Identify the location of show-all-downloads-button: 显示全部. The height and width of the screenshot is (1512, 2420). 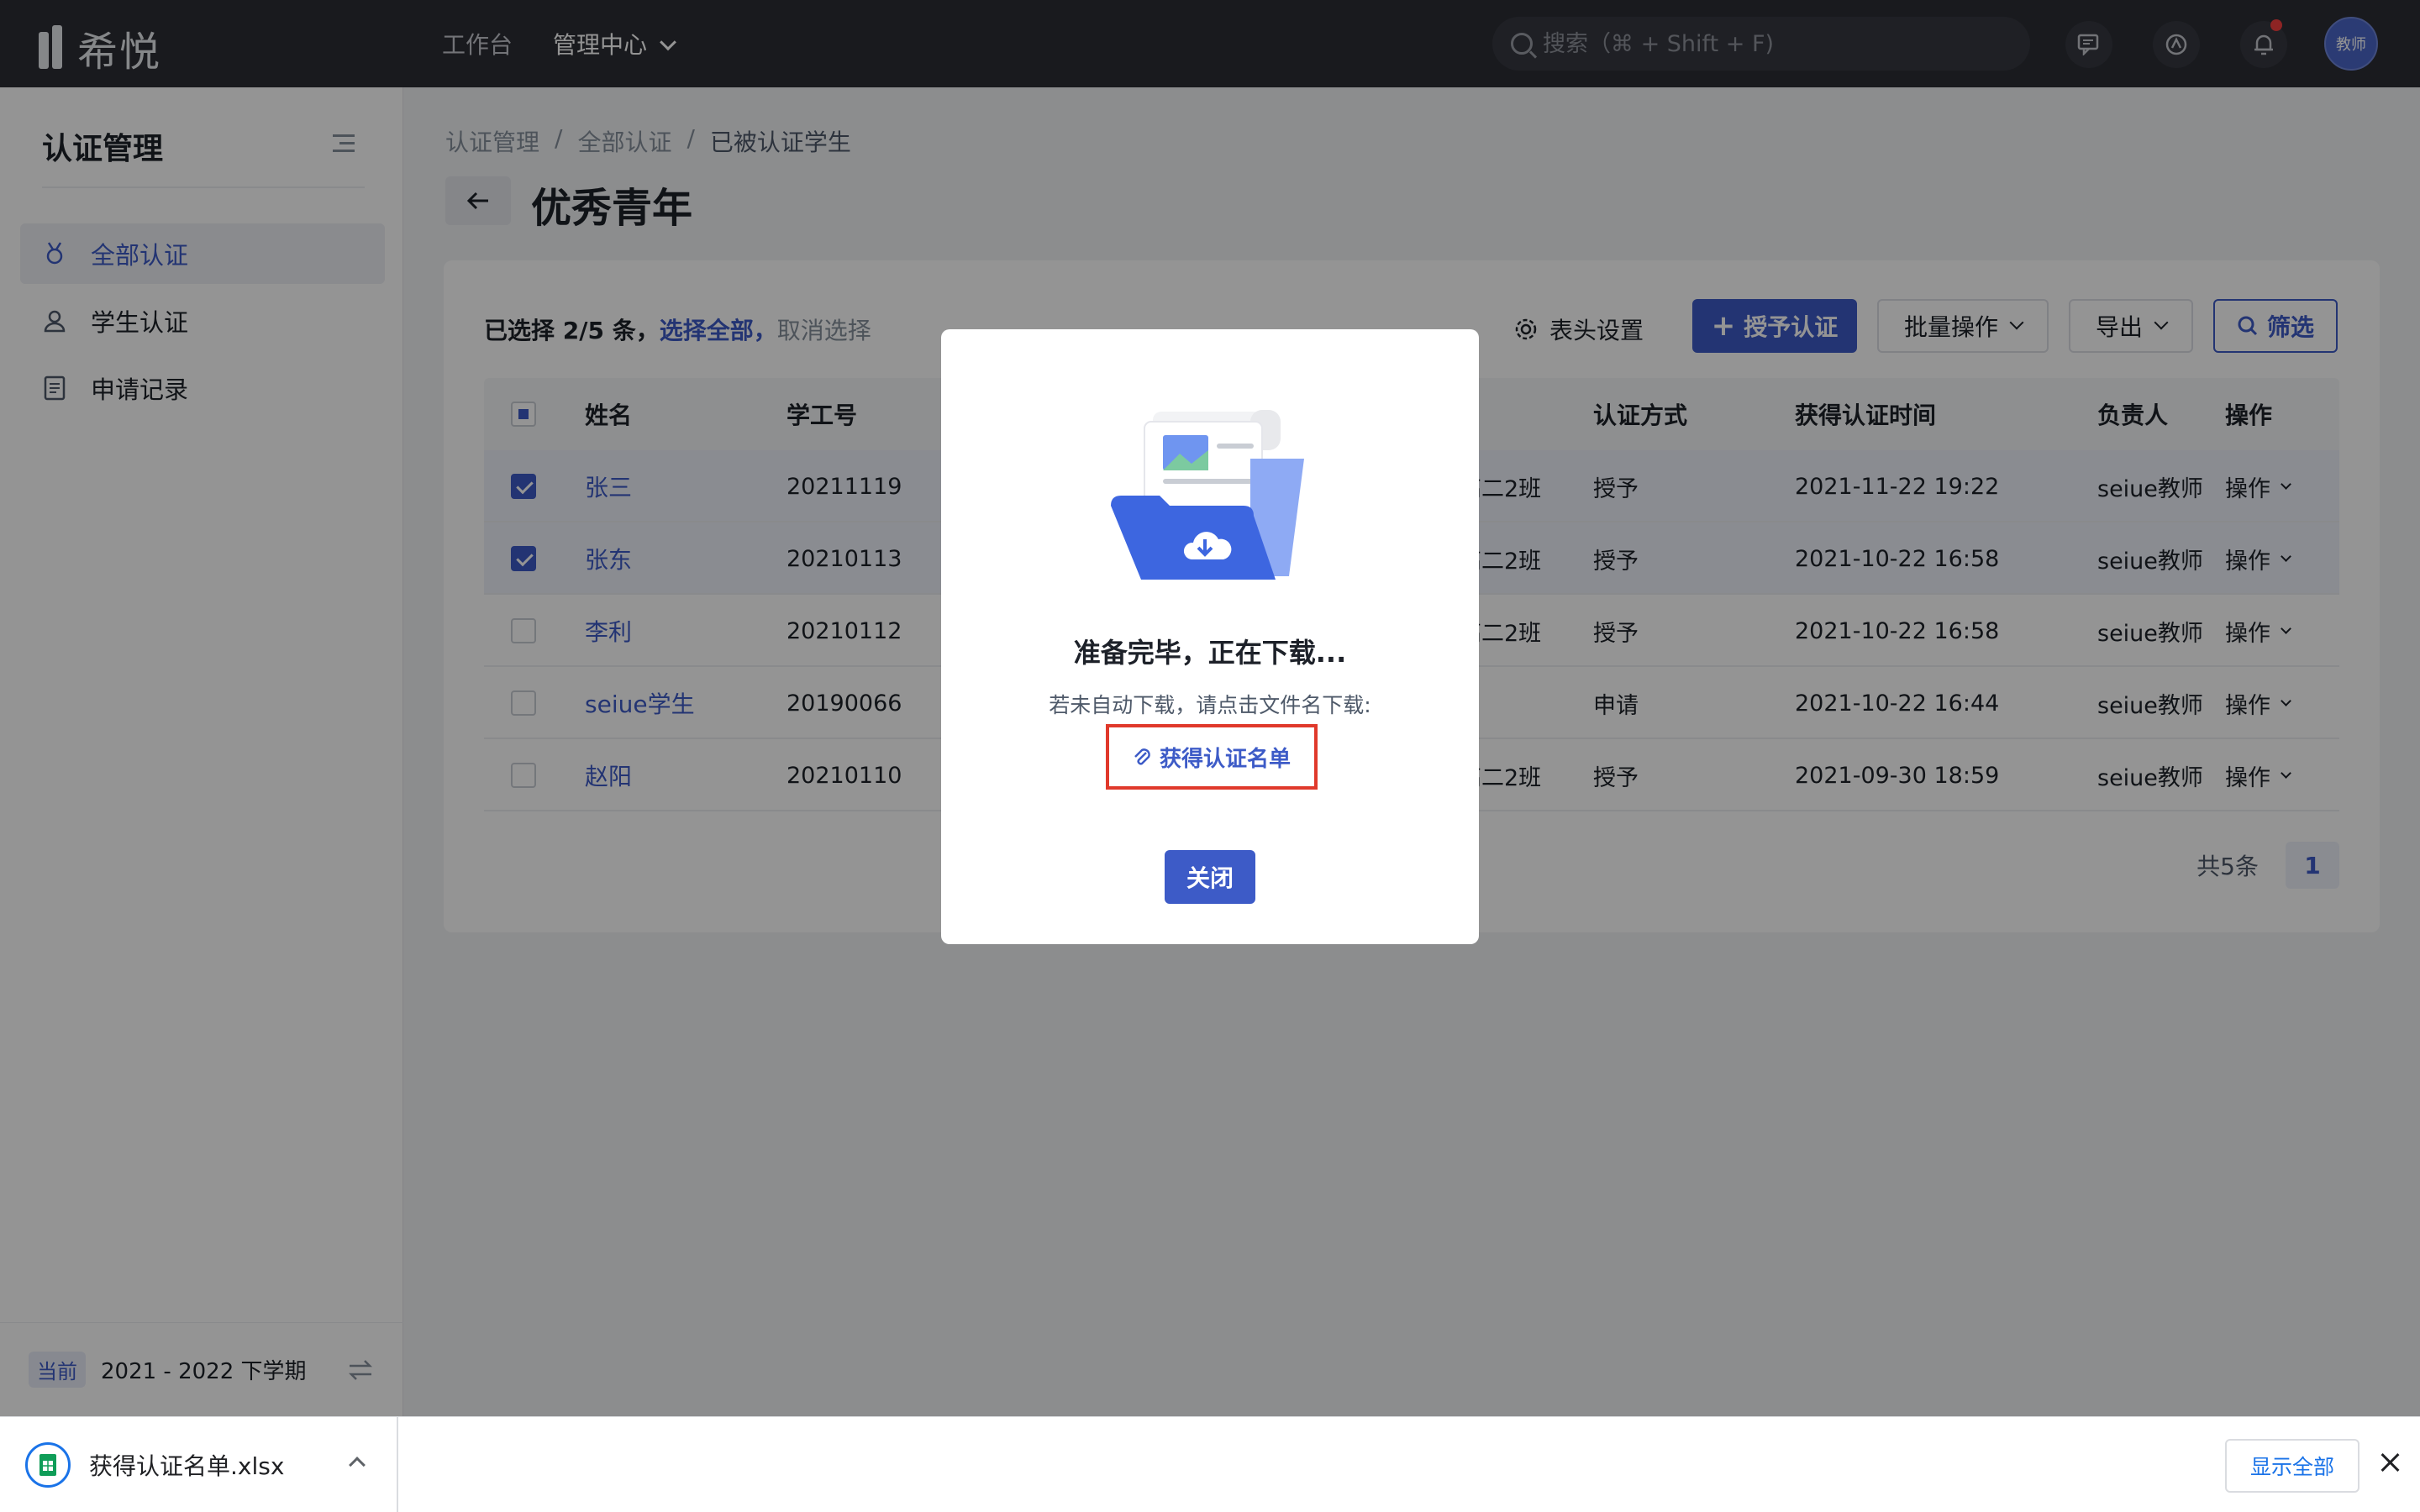
(2292, 1466).